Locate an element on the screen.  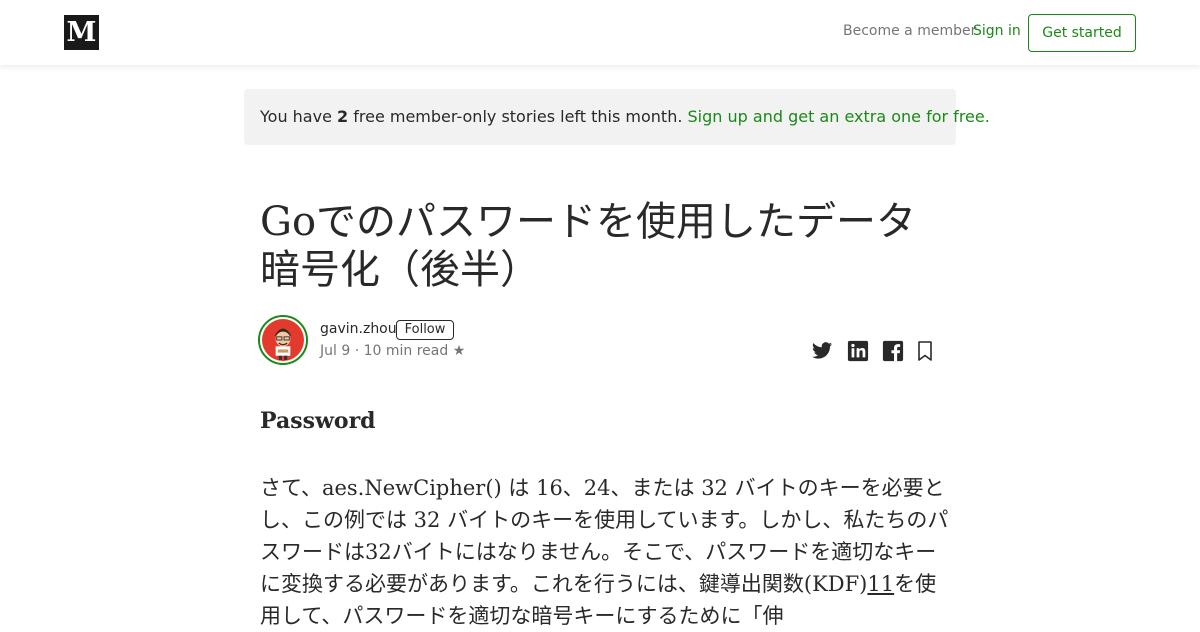
publish-date: Jul 9 is located at coordinates (335, 351).